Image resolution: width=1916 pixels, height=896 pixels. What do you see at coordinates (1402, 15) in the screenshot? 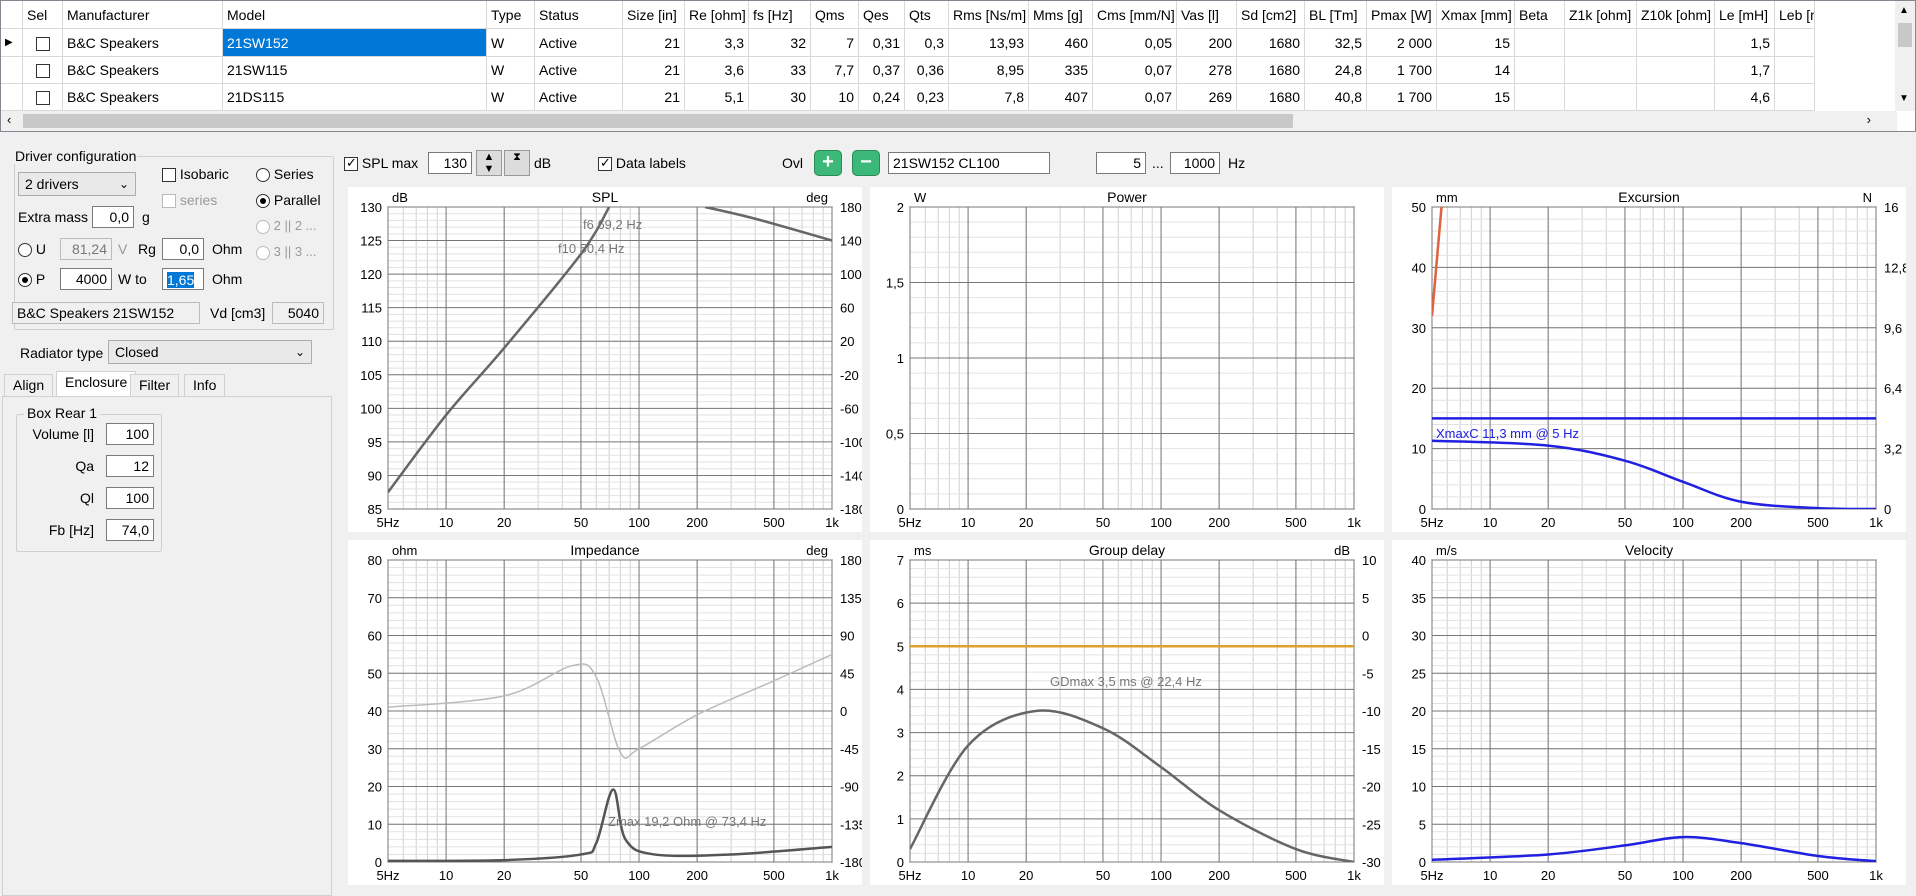
I see `column-header: Pmax [W]` at bounding box center [1402, 15].